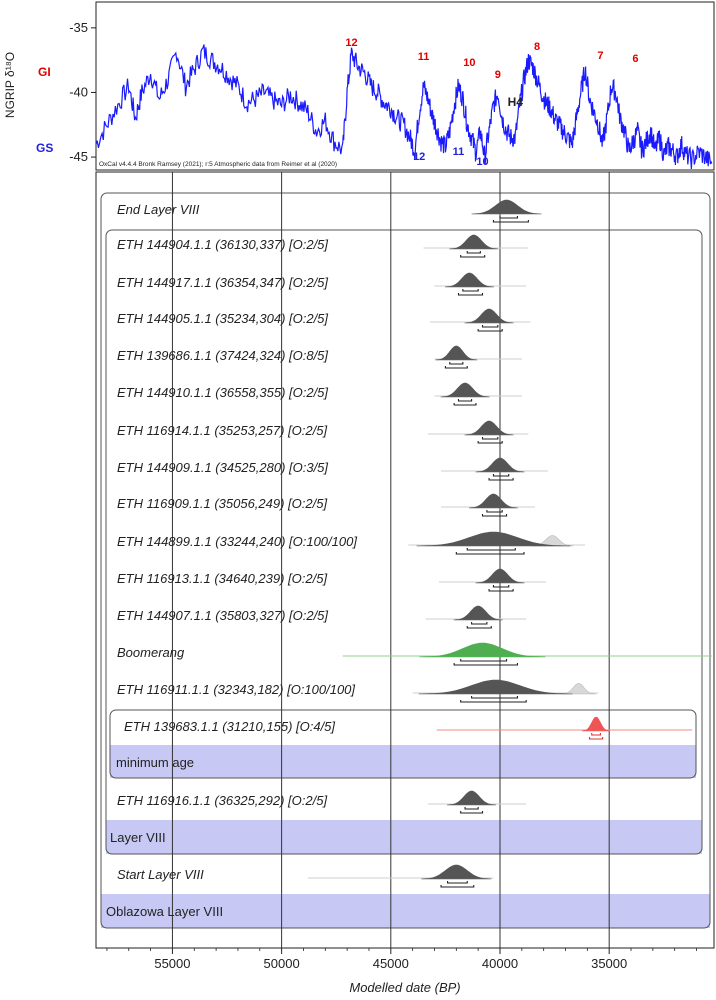  Describe the element at coordinates (537, 47) in the screenshot. I see `gi-event-label: 8` at that location.